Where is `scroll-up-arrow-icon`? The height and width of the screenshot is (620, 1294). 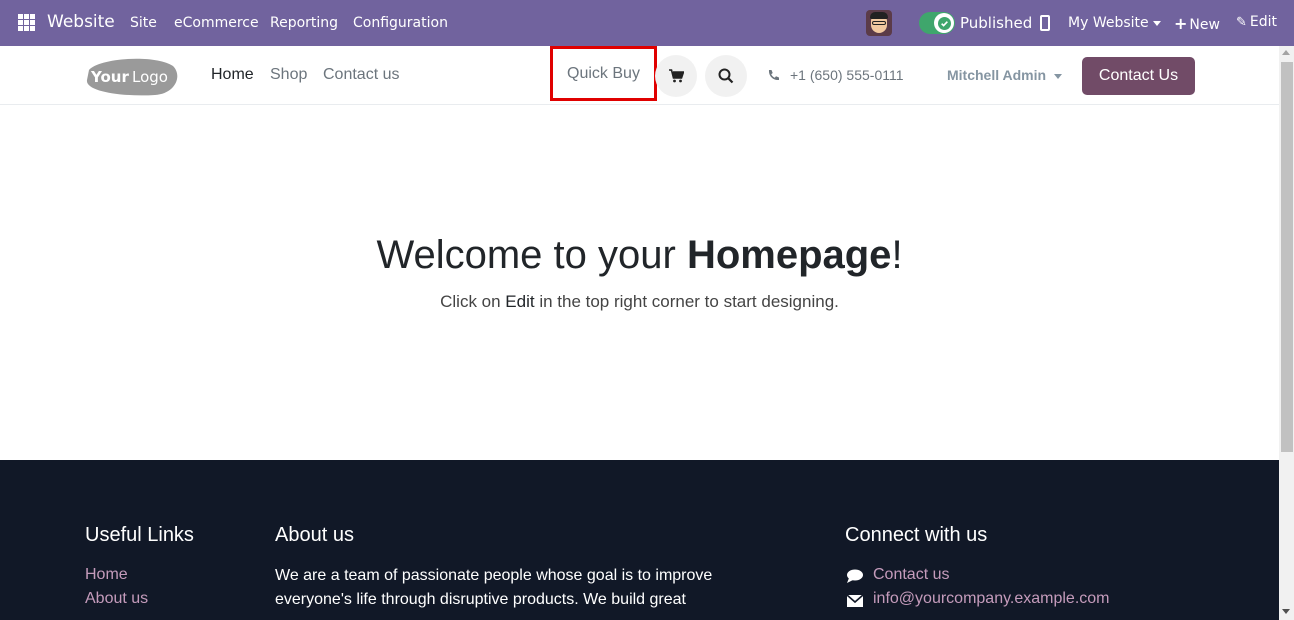
scroll-up-arrow-icon is located at coordinates (1286, 52).